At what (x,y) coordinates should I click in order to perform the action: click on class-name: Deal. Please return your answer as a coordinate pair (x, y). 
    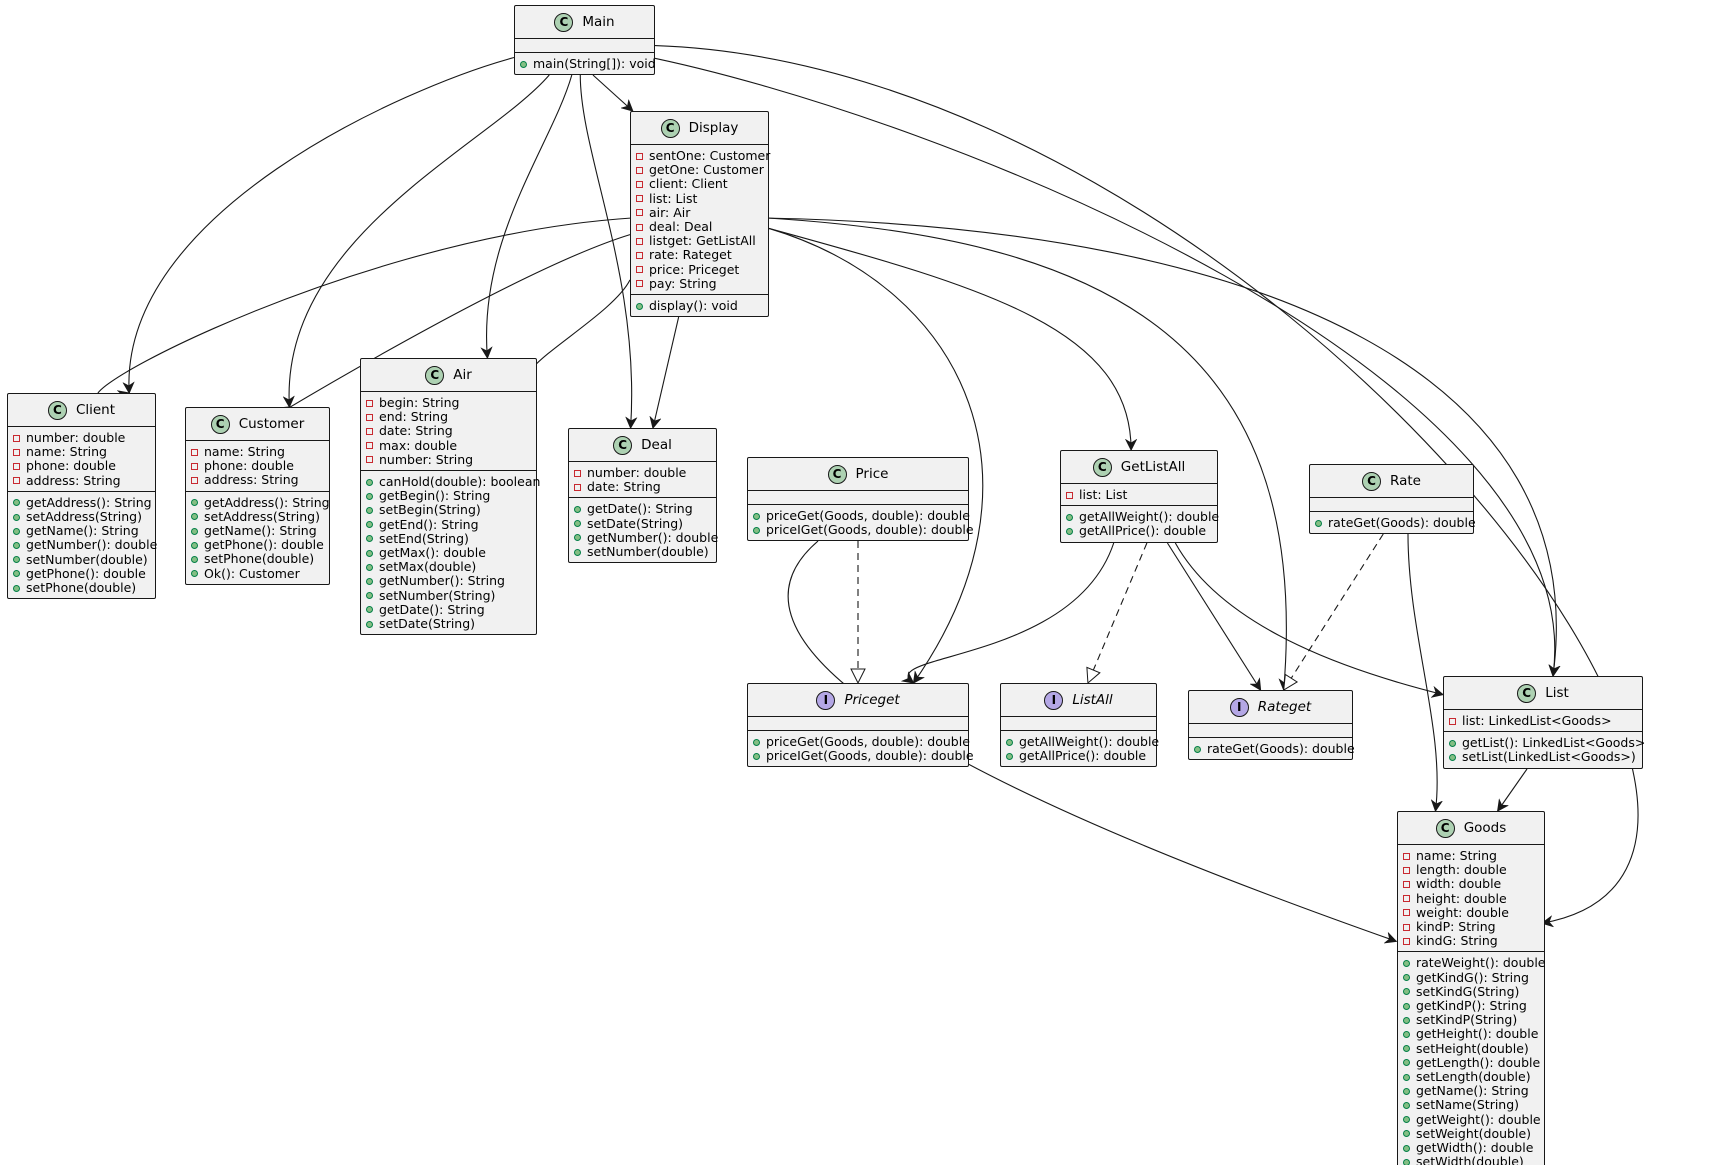
    Looking at the image, I should click on (656, 444).